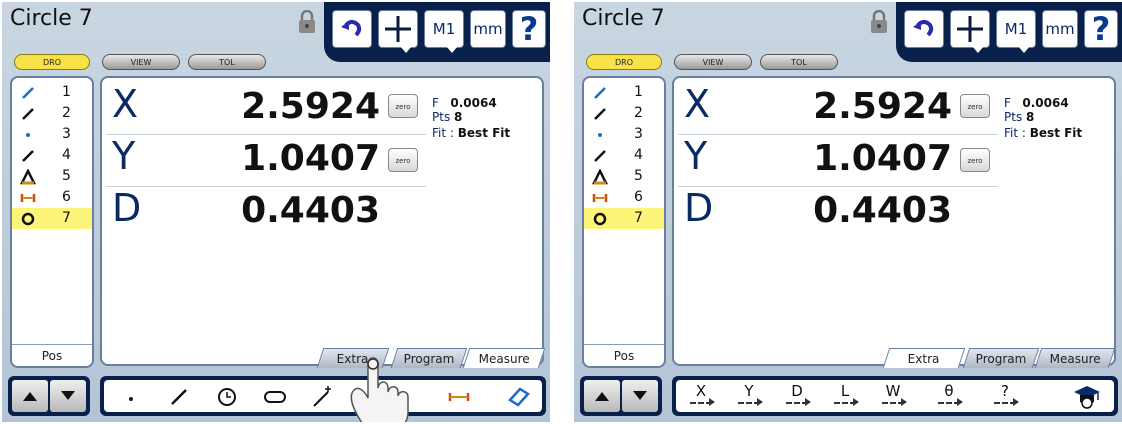 Image resolution: width=1122 pixels, height=424 pixels. What do you see at coordinates (310, 210) in the screenshot?
I see `axis-d-value: 0.4403` at bounding box center [310, 210].